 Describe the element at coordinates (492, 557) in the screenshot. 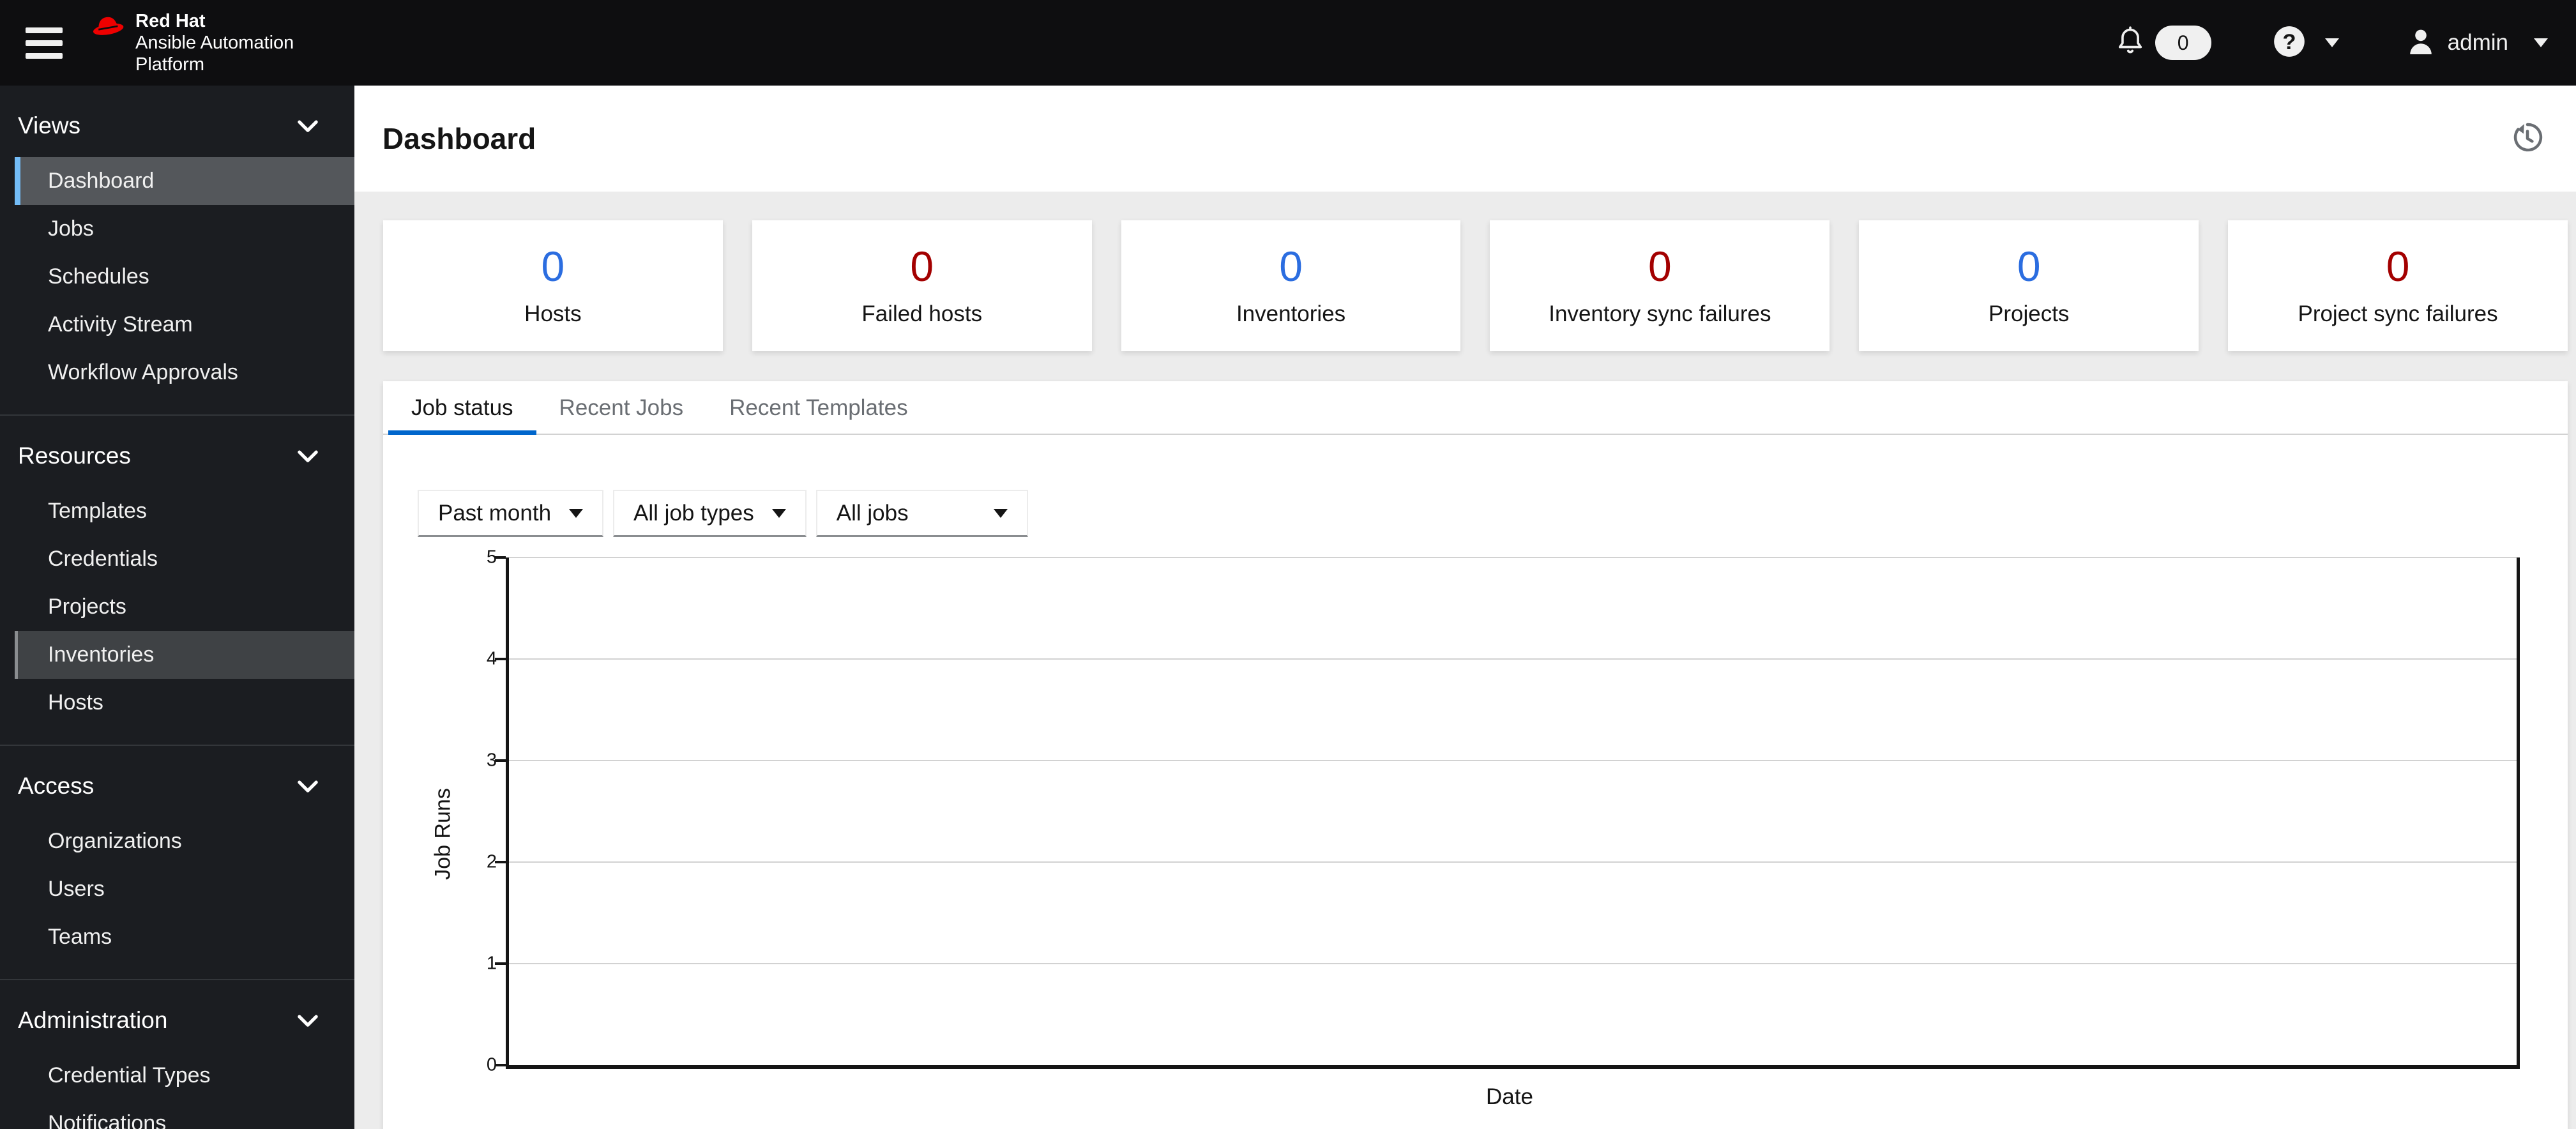

I see `chart-tick-label: 5` at that location.